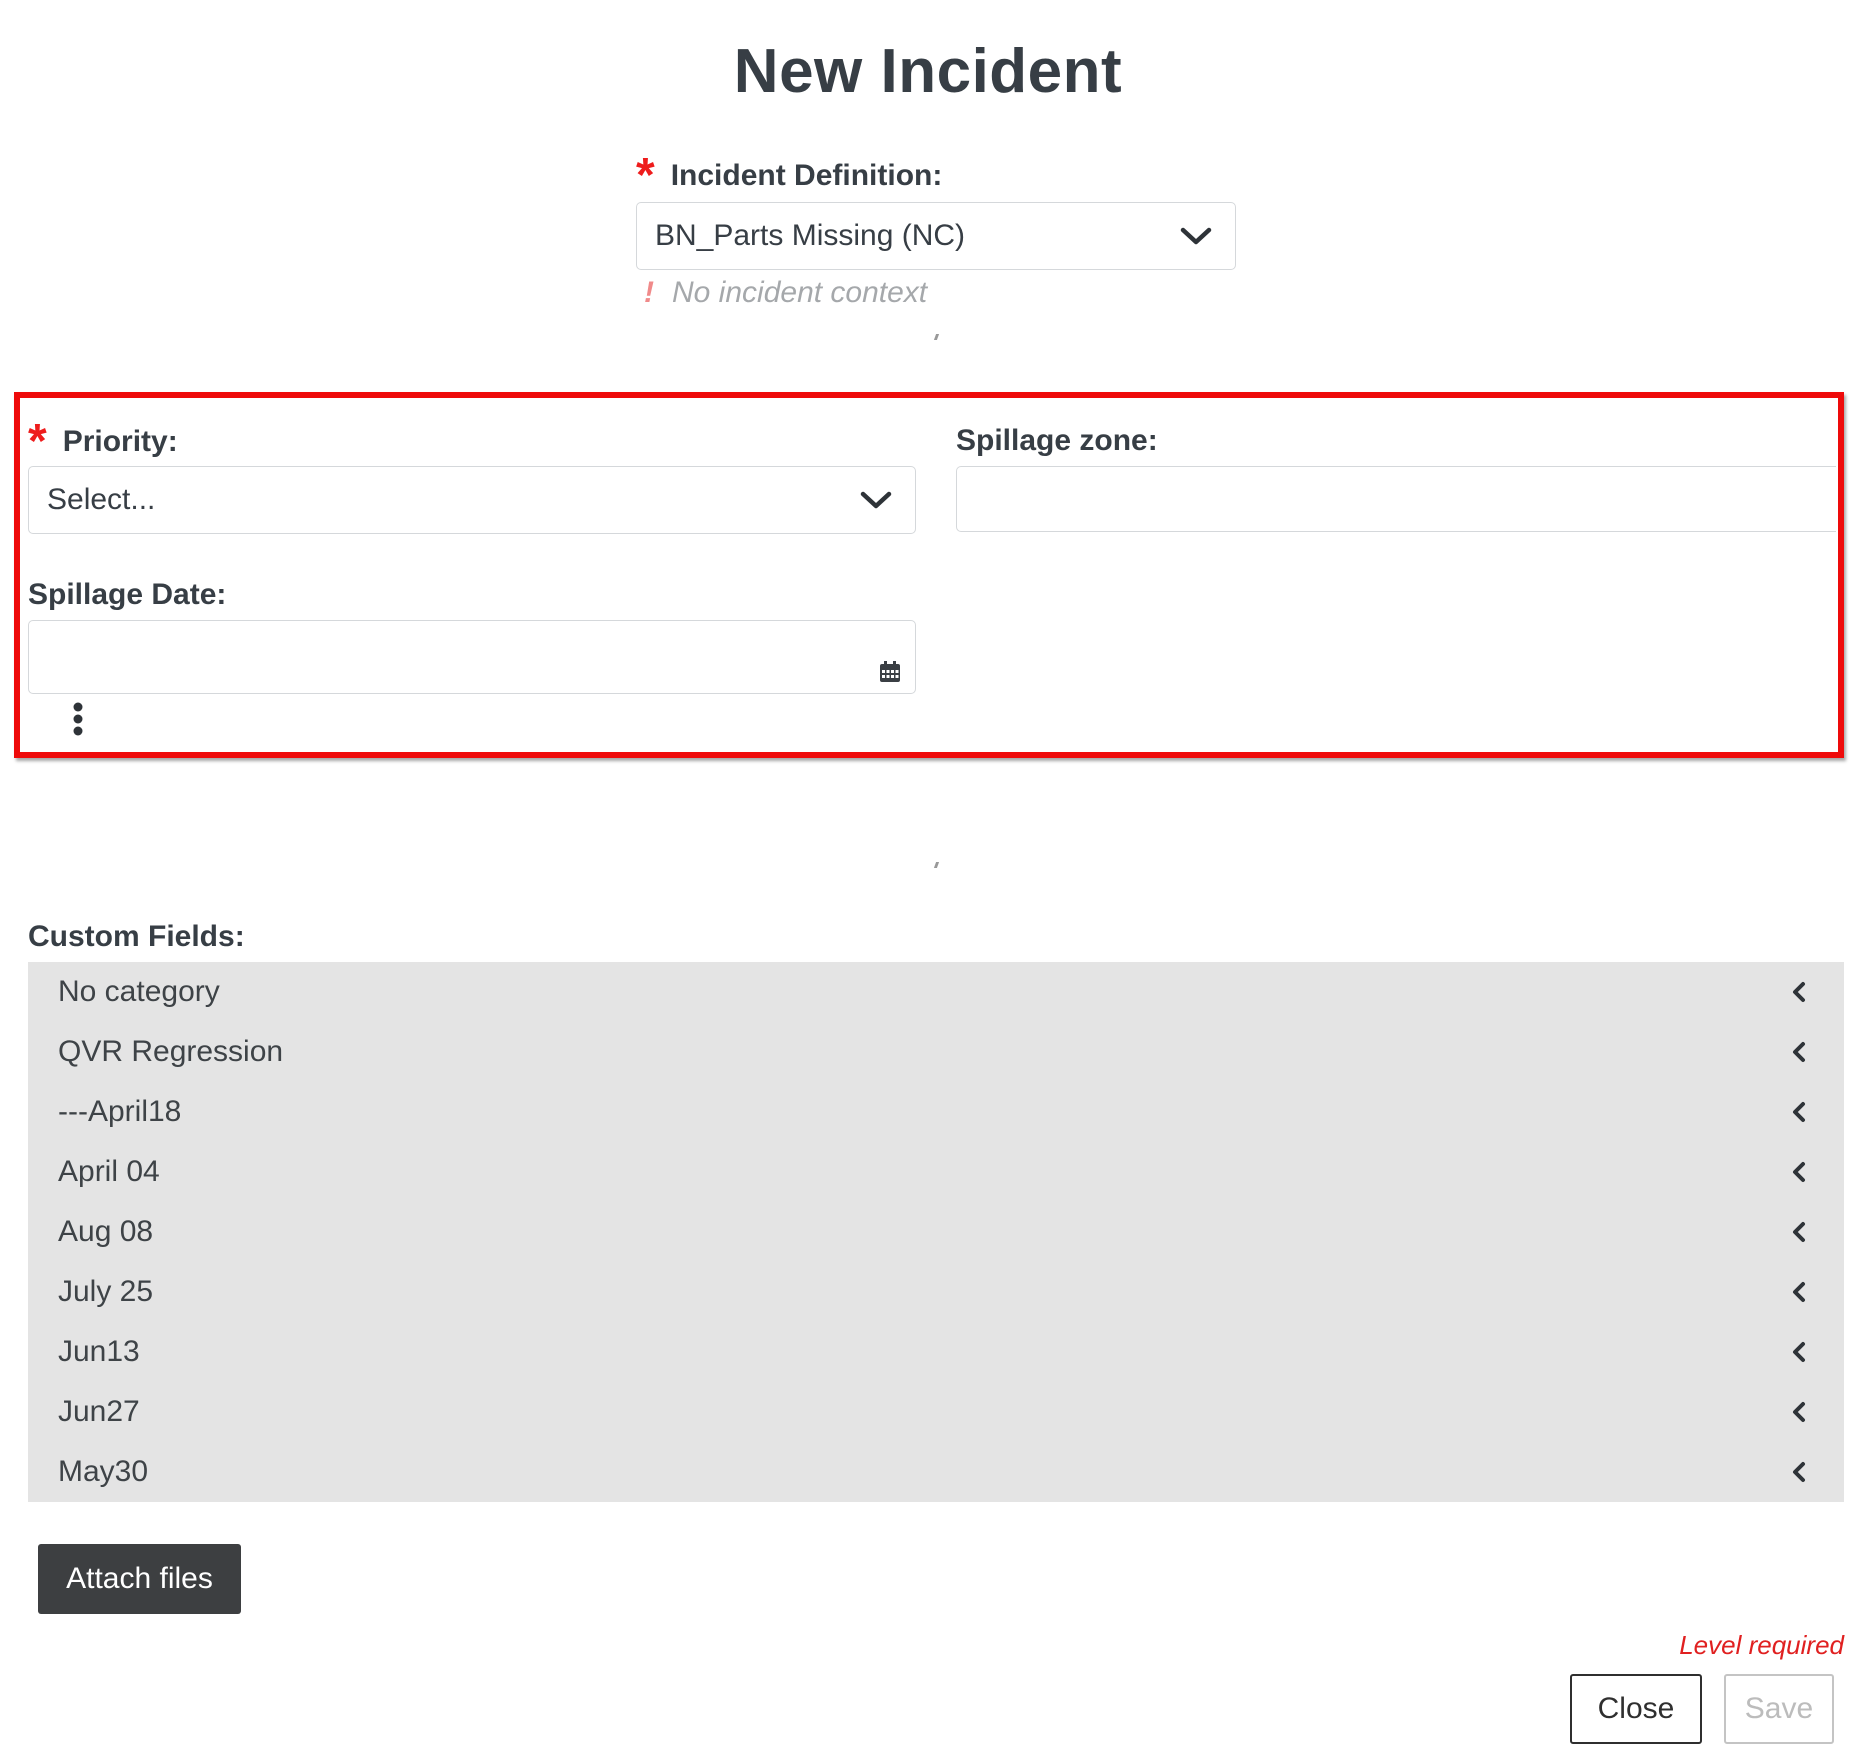 The height and width of the screenshot is (1746, 1856). I want to click on category-label: Aug 08, so click(106, 1231).